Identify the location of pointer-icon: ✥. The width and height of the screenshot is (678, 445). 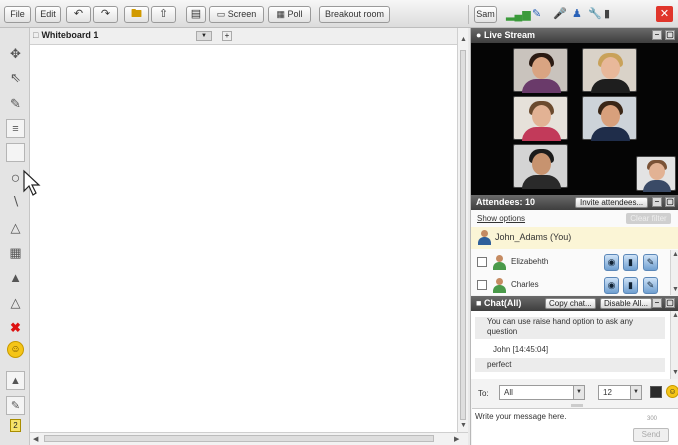
(15, 53).